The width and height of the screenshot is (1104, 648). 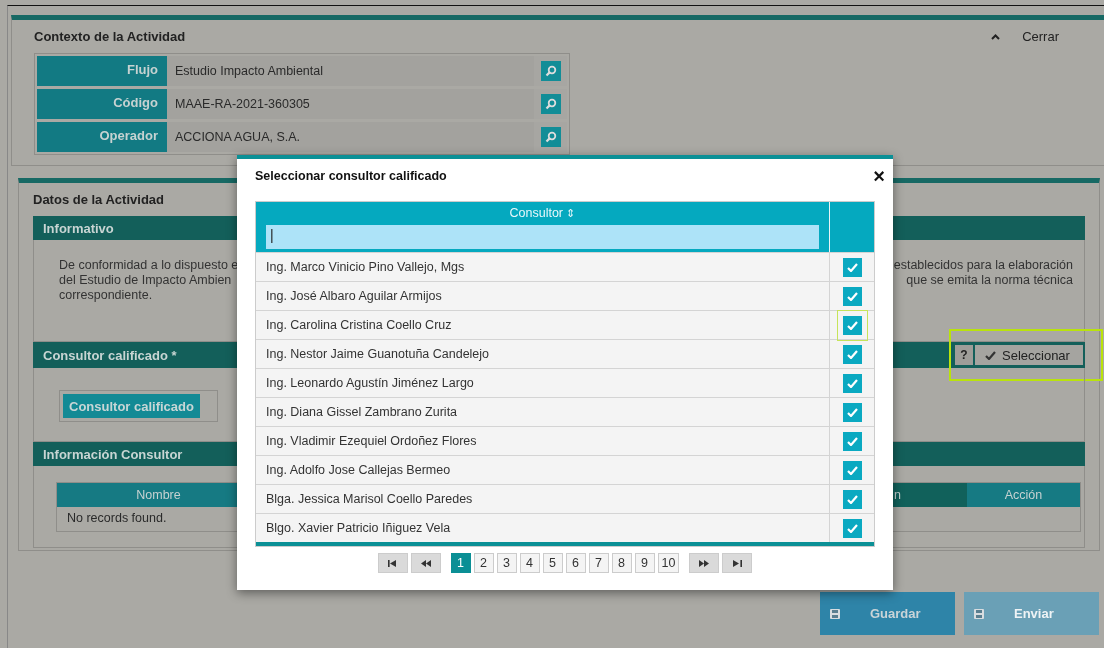 What do you see at coordinates (1023, 495) in the screenshot?
I see `column-header: Acción` at bounding box center [1023, 495].